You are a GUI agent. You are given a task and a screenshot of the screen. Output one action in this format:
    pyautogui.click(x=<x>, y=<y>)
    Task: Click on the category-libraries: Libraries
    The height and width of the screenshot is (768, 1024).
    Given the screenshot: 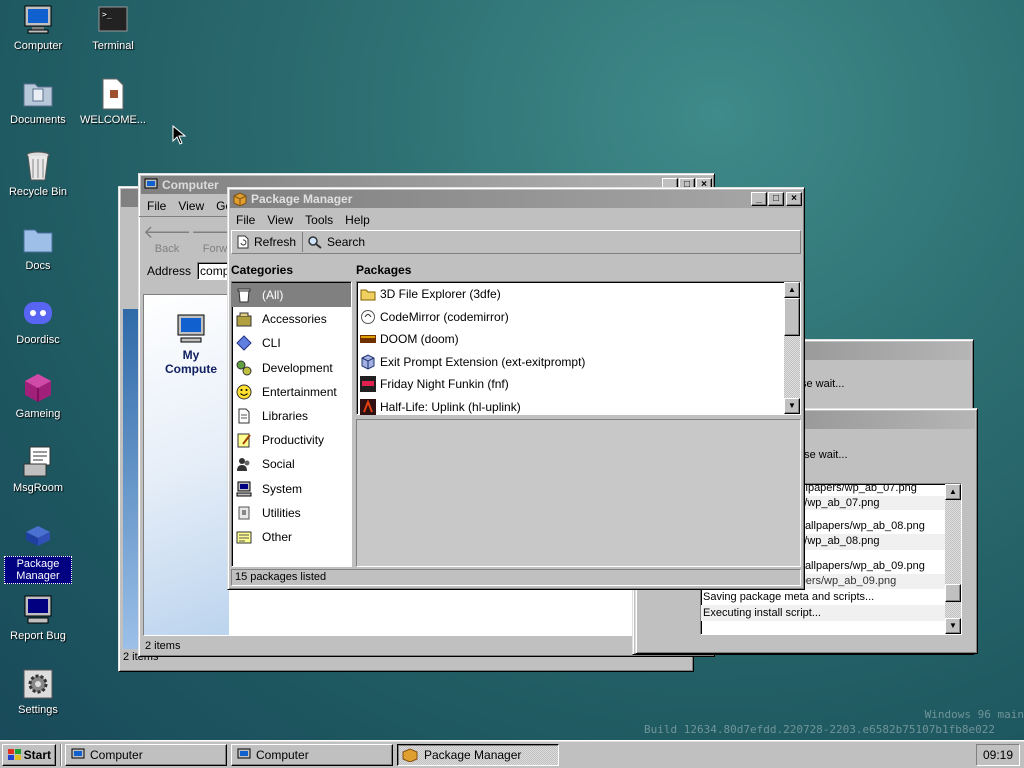 What is the action you would take?
    pyautogui.click(x=291, y=416)
    